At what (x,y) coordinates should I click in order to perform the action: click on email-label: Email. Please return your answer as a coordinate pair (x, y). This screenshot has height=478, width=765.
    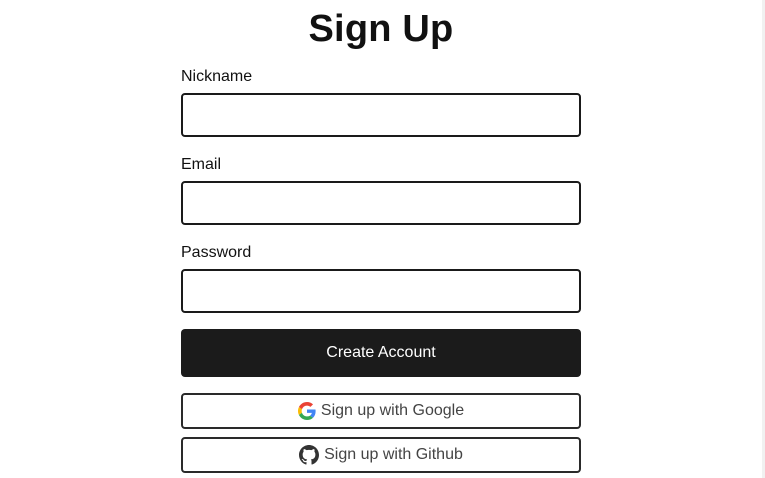
    Looking at the image, I should click on (201, 164).